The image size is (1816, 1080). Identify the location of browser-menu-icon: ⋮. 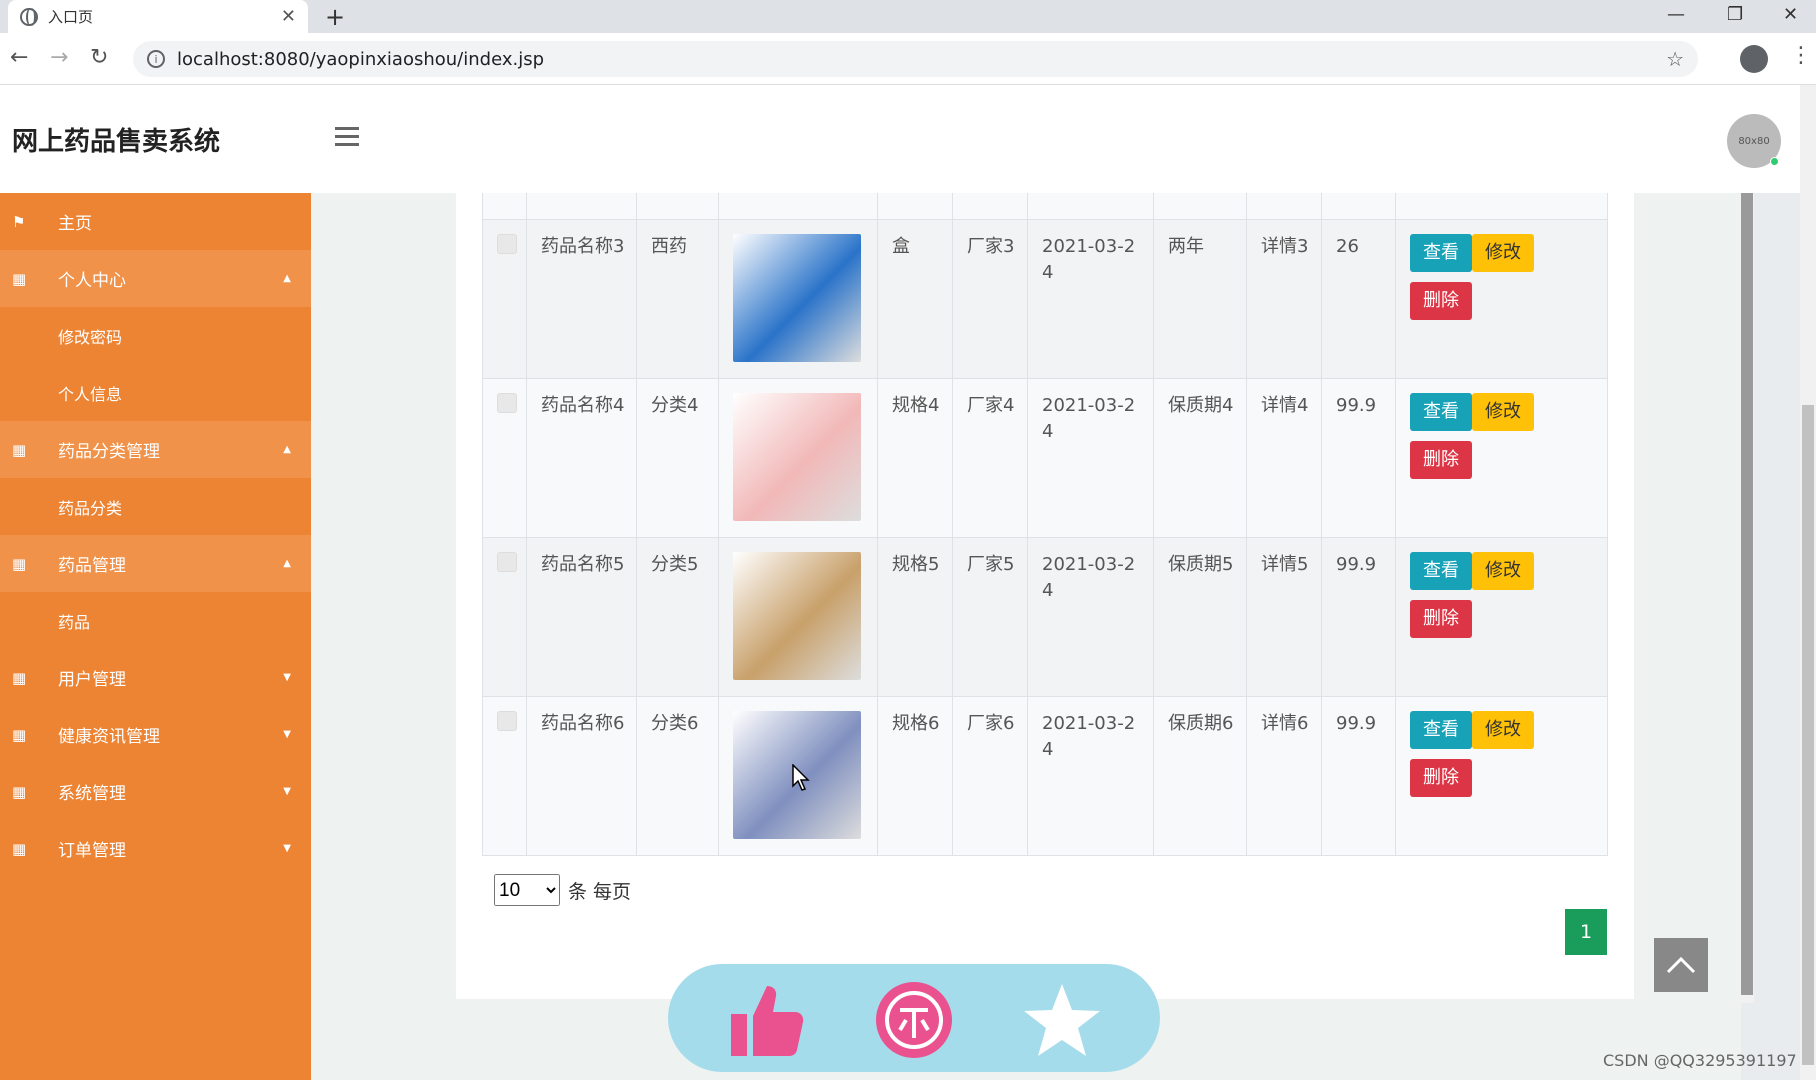
(1801, 55).